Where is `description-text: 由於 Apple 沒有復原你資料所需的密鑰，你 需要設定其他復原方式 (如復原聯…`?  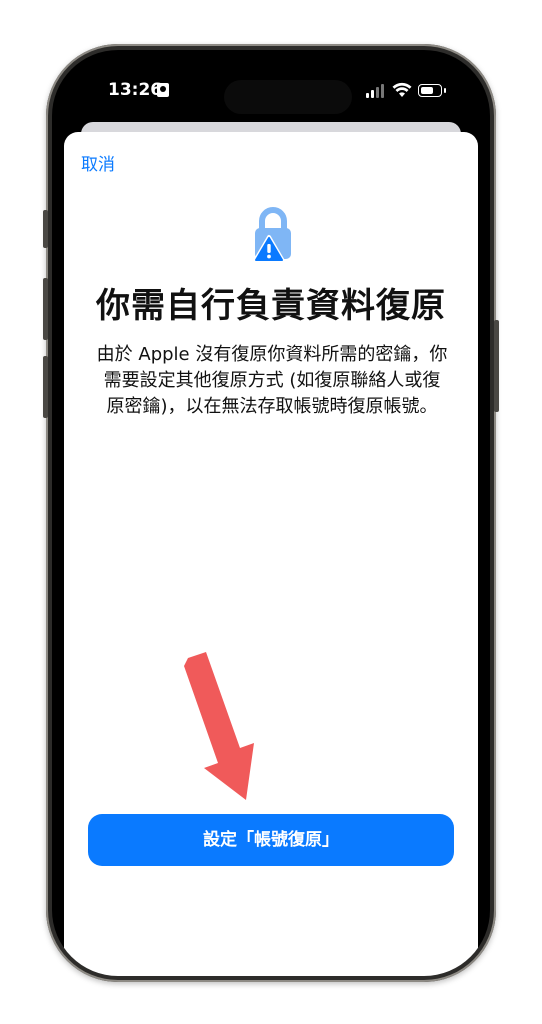 description-text: 由於 Apple 沒有復原你資料所需的密鑰，你 需要設定其他復原方式 (如復原聯… is located at coordinates (272, 381).